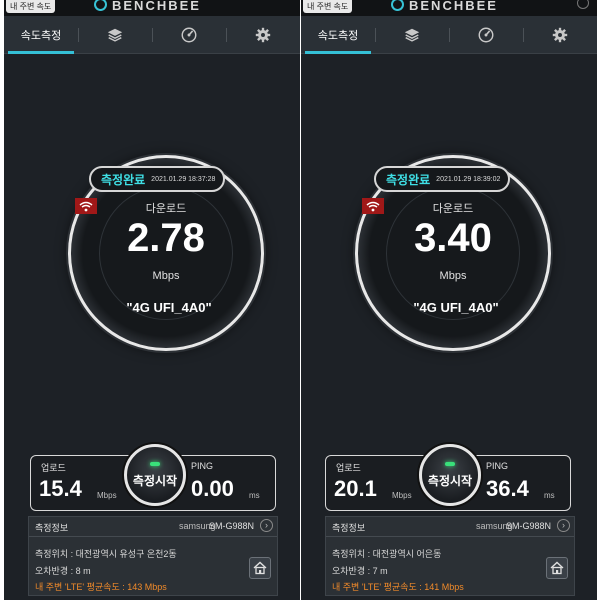 The image size is (600, 600). I want to click on status-timestamp: 2021.01.29 18:39:02, so click(468, 179).